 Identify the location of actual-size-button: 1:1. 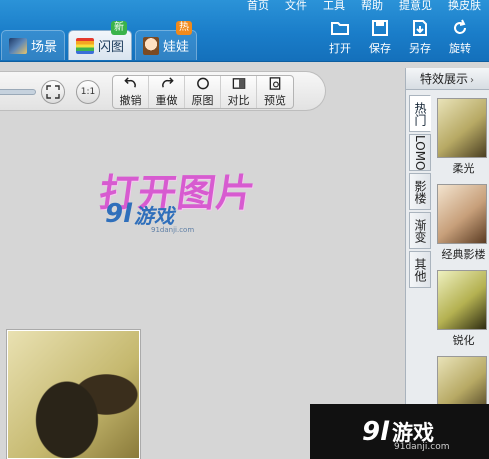
(88, 92).